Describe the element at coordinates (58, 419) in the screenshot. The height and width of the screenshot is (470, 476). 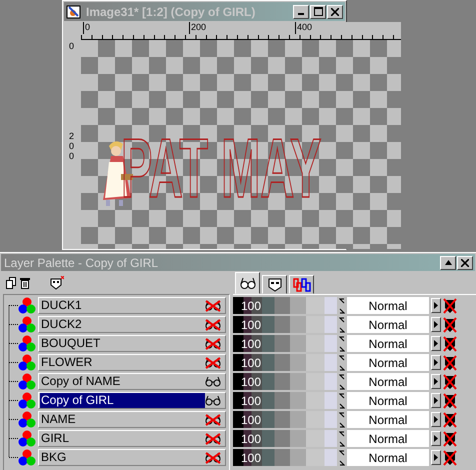
I see `layer-name: NAME` at that location.